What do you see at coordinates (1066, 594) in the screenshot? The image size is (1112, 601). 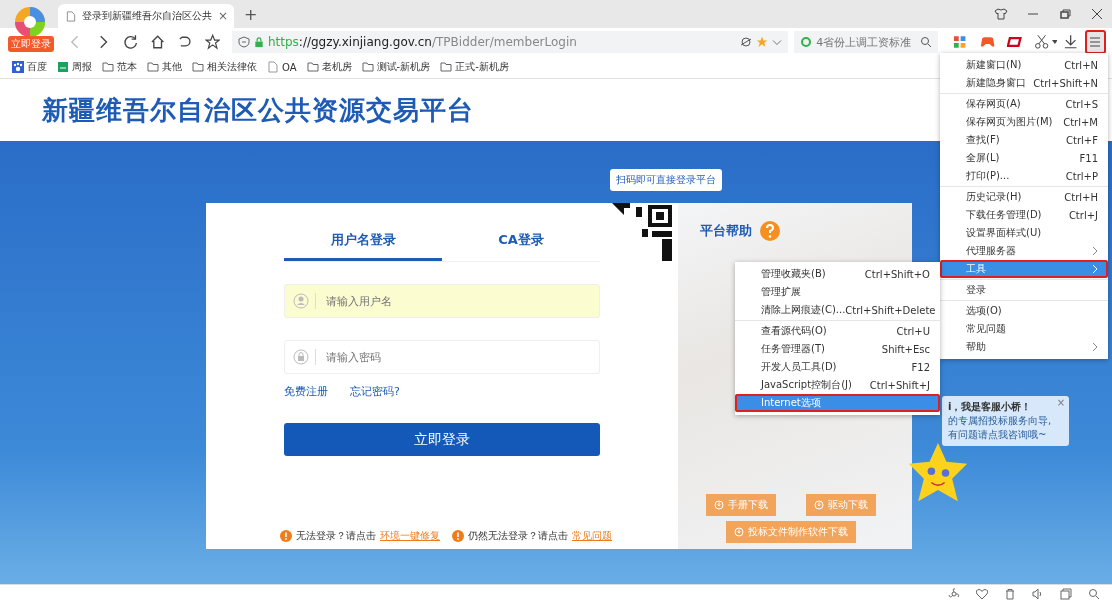 I see `window-icon` at bounding box center [1066, 594].